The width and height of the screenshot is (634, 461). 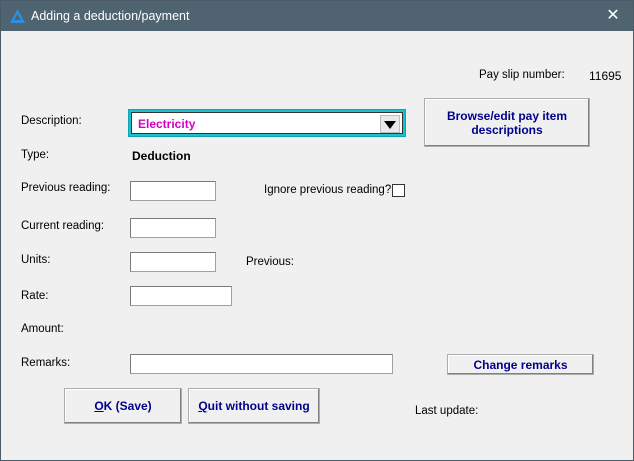 What do you see at coordinates (42, 329) in the screenshot?
I see `amount-label: Amount:` at bounding box center [42, 329].